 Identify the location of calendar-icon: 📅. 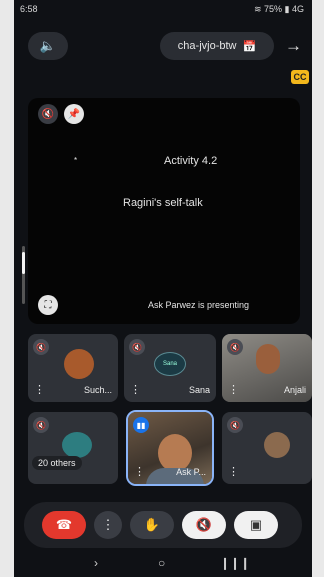
(249, 46).